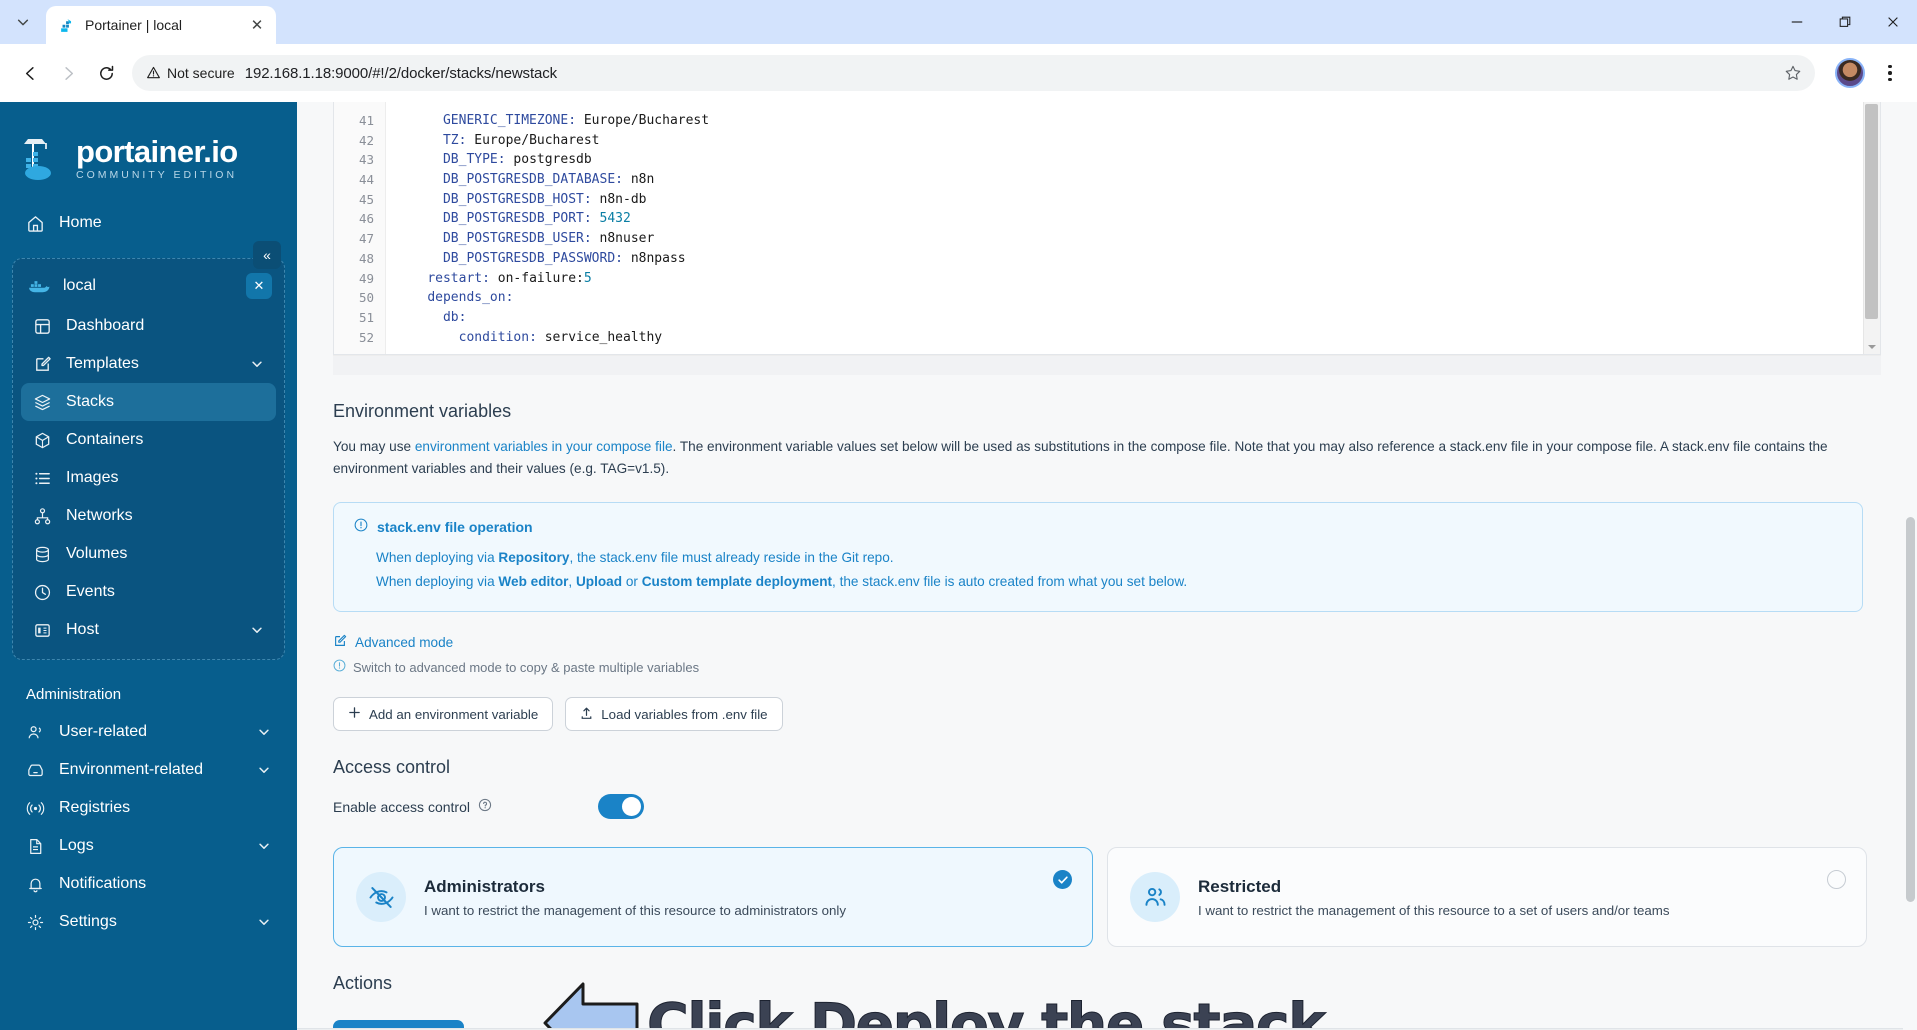 This screenshot has height=1030, width=1917. I want to click on minimize-button, so click(1797, 22).